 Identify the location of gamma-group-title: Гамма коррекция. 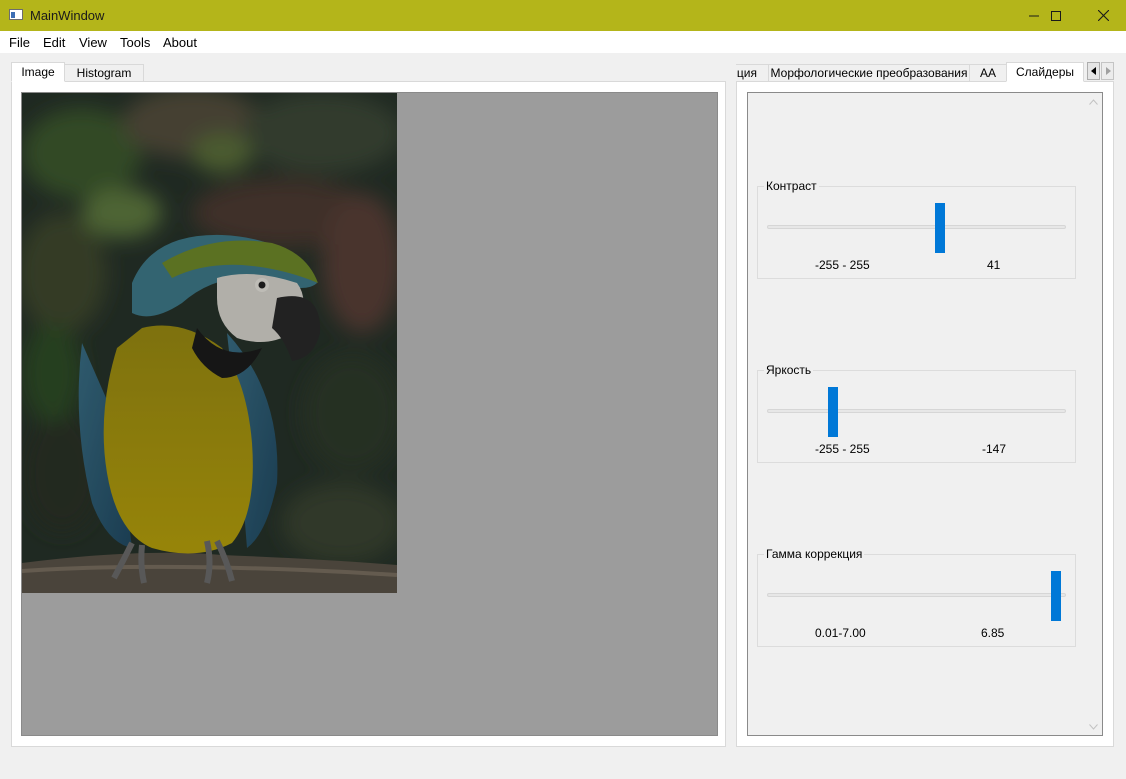
(814, 554).